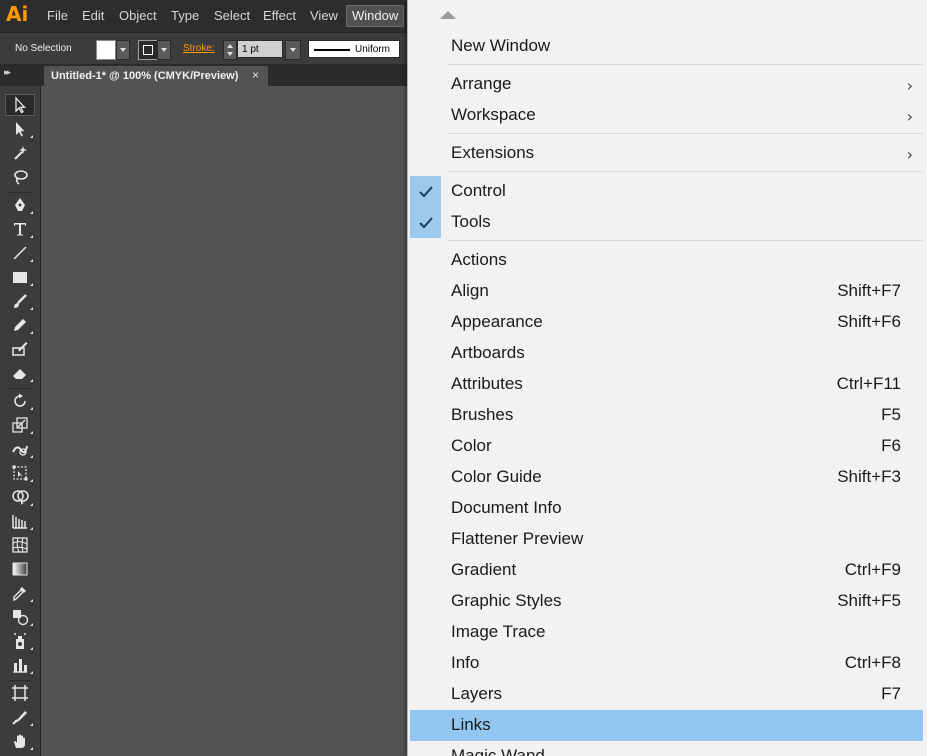  I want to click on scroll-up-arrow-icon, so click(448, 15).